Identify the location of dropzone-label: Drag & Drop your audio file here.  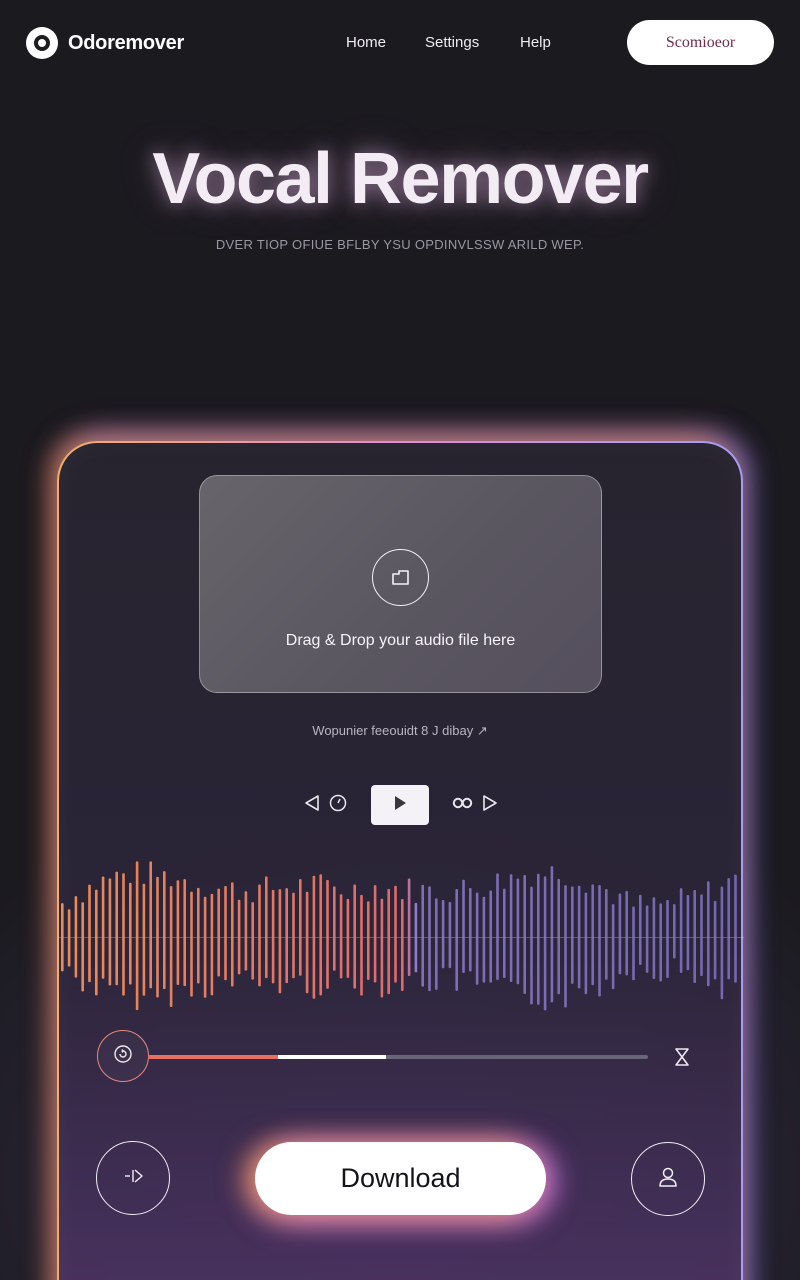
(400, 640).